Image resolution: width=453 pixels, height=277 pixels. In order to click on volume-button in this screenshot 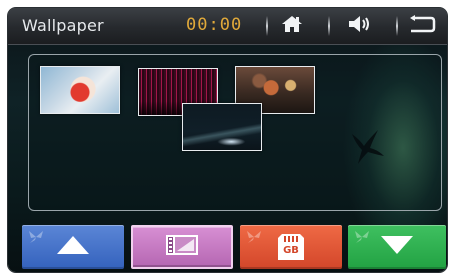, I will do `click(360, 26)`.